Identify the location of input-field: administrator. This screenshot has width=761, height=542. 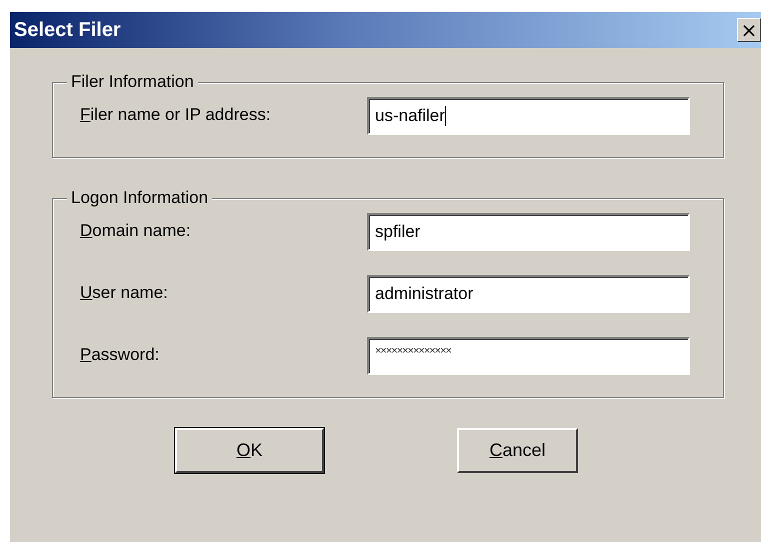
(528, 294).